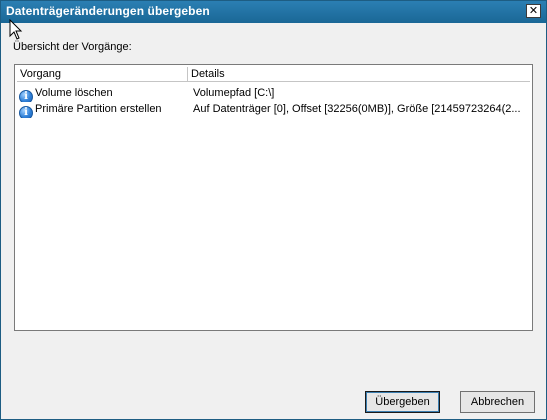 The height and width of the screenshot is (420, 547). I want to click on details-cell: Volumepfad [C:\], so click(234, 93).